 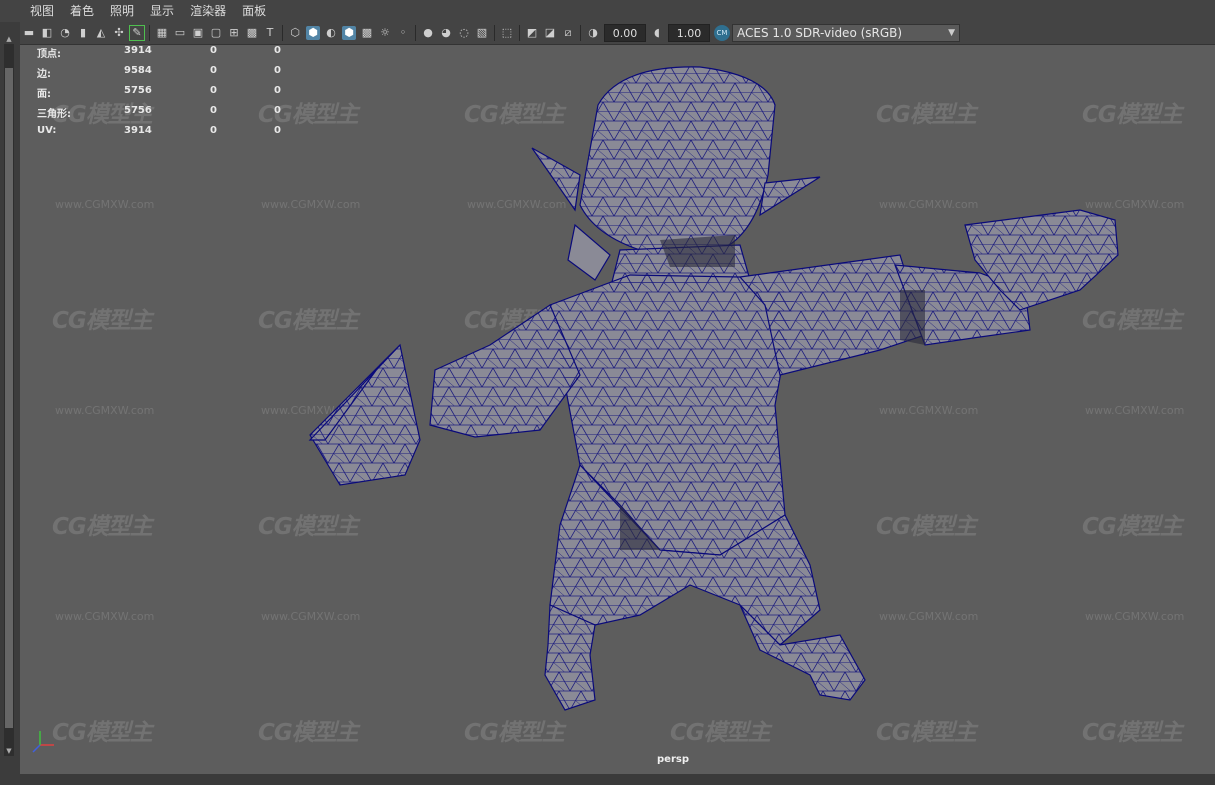 I want to click on film-gate-icon: ▭, so click(x=180, y=33).